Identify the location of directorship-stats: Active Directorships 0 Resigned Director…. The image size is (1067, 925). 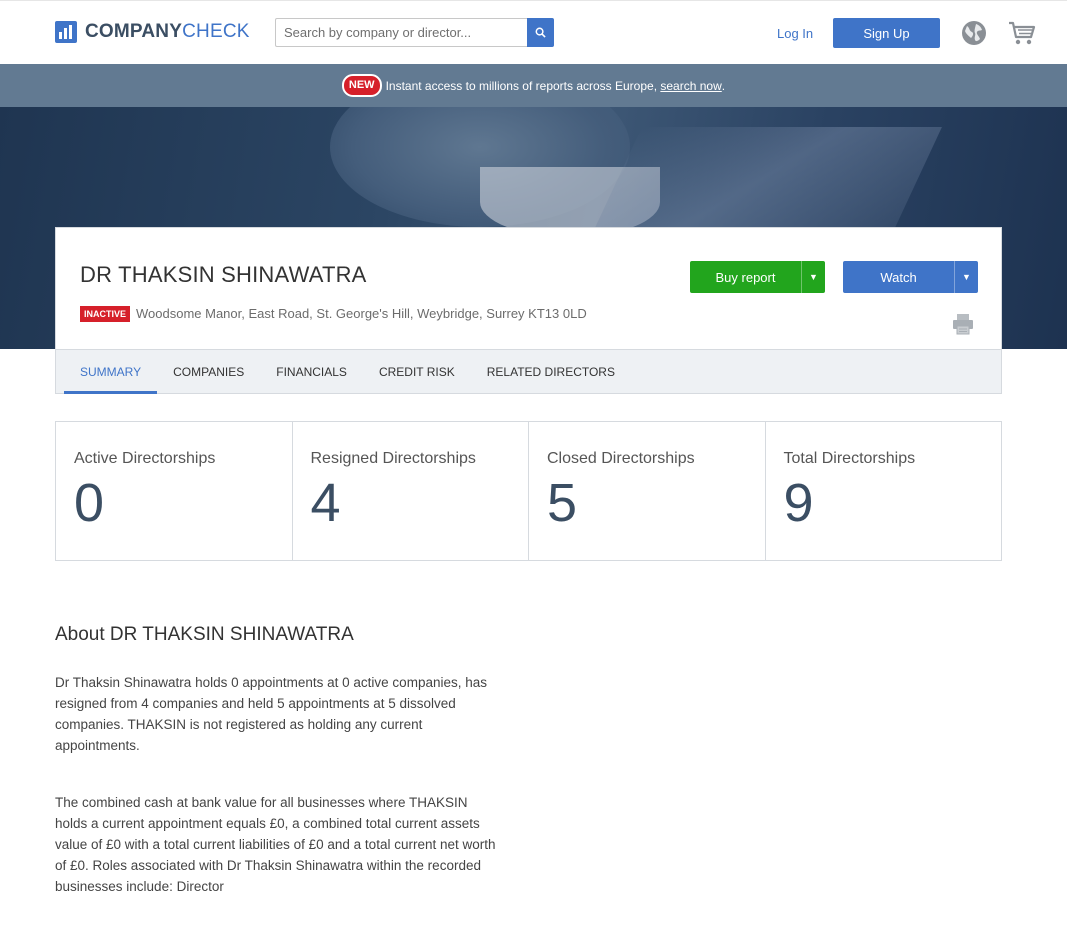
(528, 491).